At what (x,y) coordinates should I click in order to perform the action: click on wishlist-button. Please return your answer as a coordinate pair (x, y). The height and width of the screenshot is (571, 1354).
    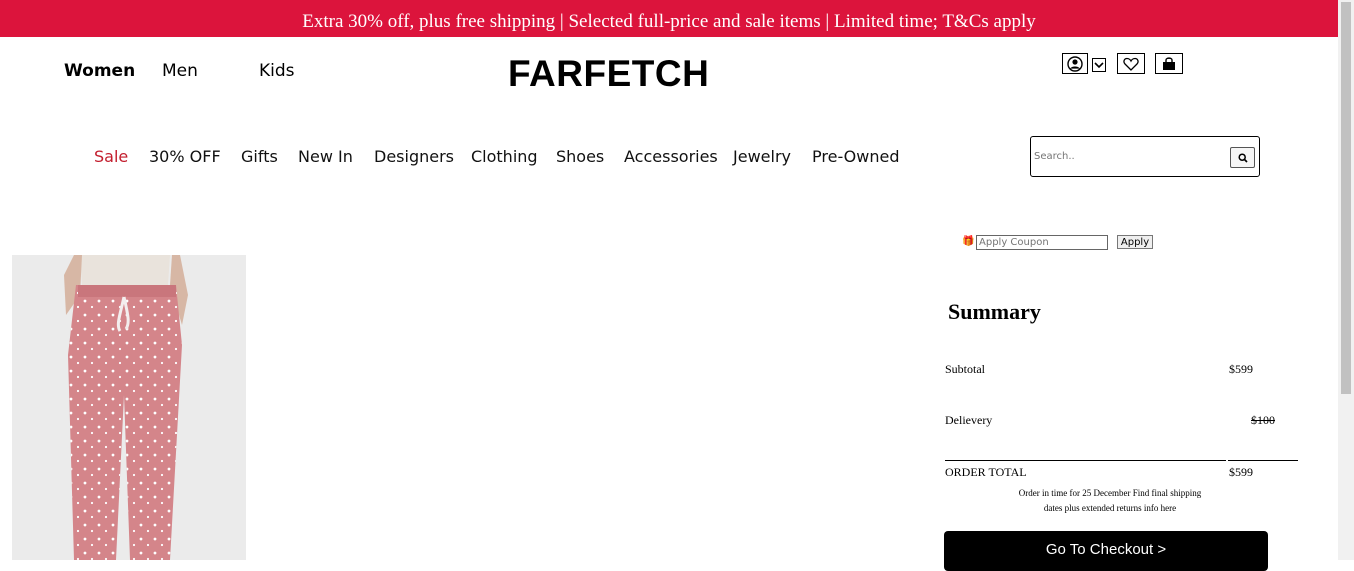
    Looking at the image, I should click on (1131, 63).